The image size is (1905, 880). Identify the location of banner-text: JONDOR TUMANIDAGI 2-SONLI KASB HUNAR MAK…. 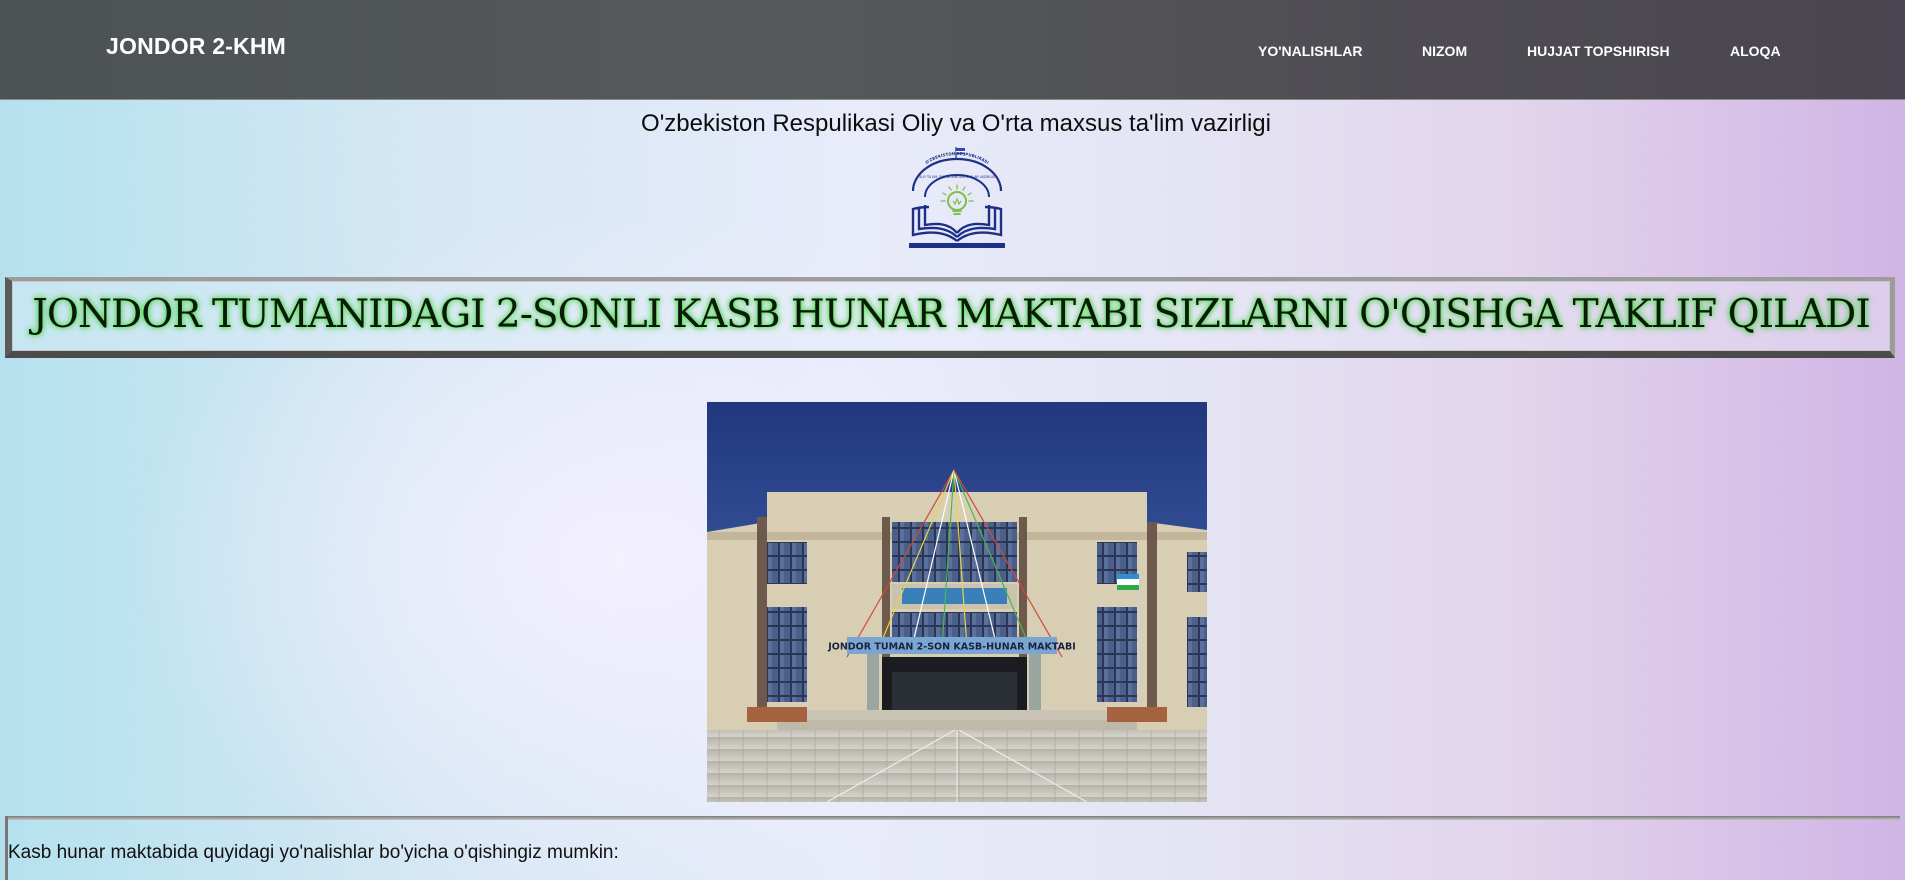
(951, 314).